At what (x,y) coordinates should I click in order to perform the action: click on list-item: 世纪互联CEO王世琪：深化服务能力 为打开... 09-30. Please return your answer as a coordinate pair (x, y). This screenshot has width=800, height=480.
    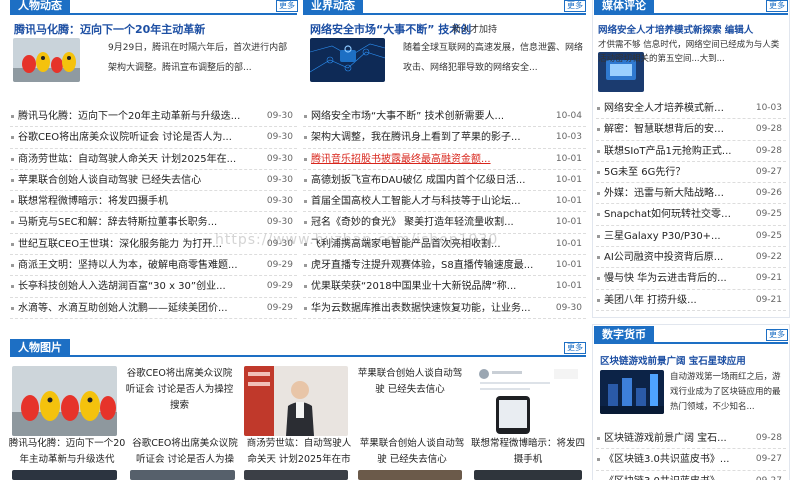
    Looking at the image, I should click on (153, 245).